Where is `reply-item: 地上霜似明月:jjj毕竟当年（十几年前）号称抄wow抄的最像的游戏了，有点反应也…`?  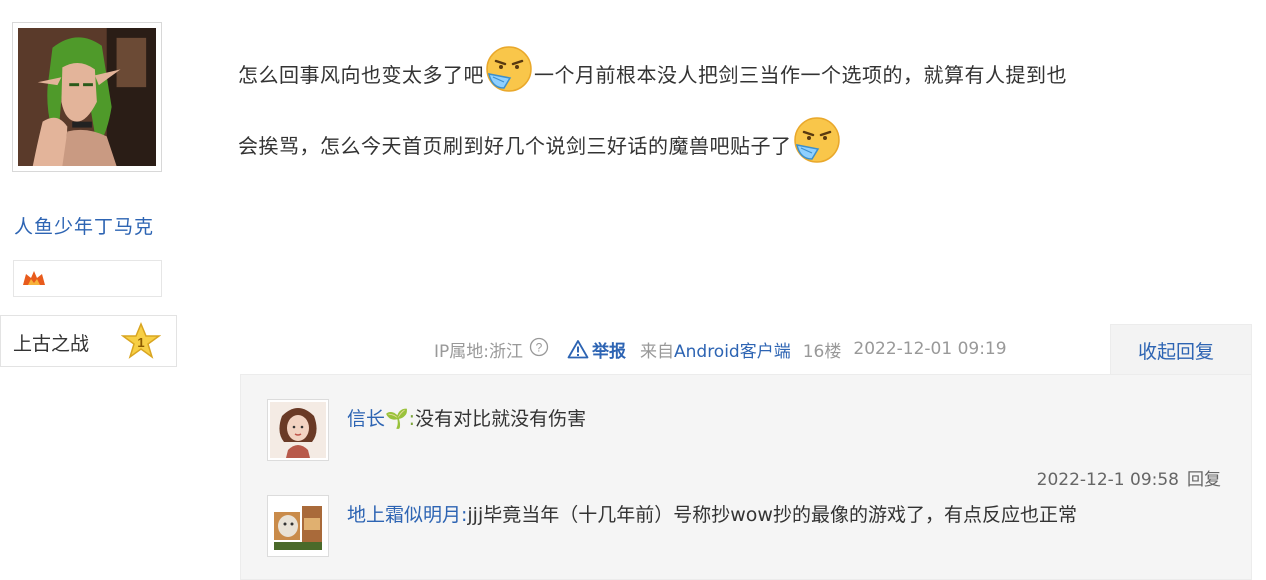 reply-item: 地上霜似明月:jjj毕竟当年（十几年前）号称抄wow抄的最像的游戏了，有点反应也… is located at coordinates (752, 535).